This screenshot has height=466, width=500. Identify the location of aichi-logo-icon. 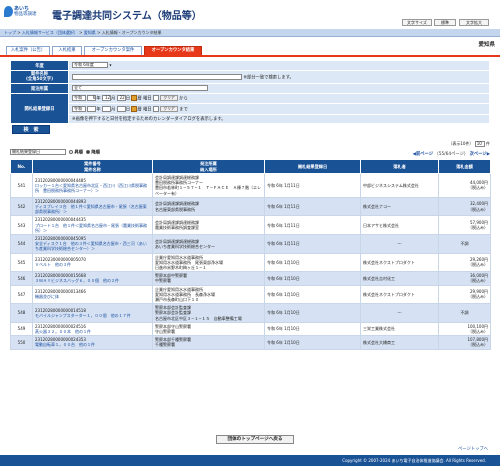
(8, 11).